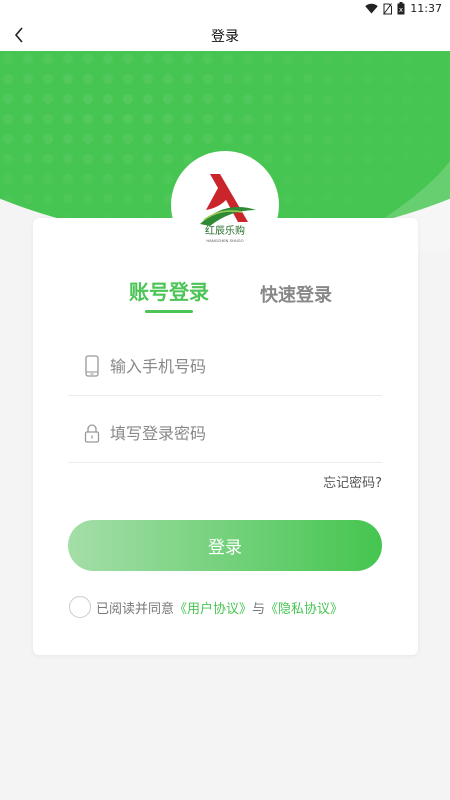  I want to click on forgot-password-link: 忘记密码?, so click(352, 481).